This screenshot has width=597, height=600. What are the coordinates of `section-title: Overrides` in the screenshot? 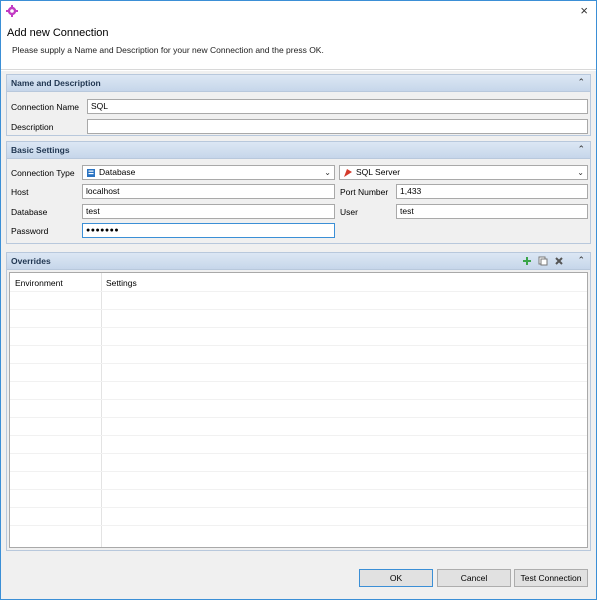 It's located at (31, 261).